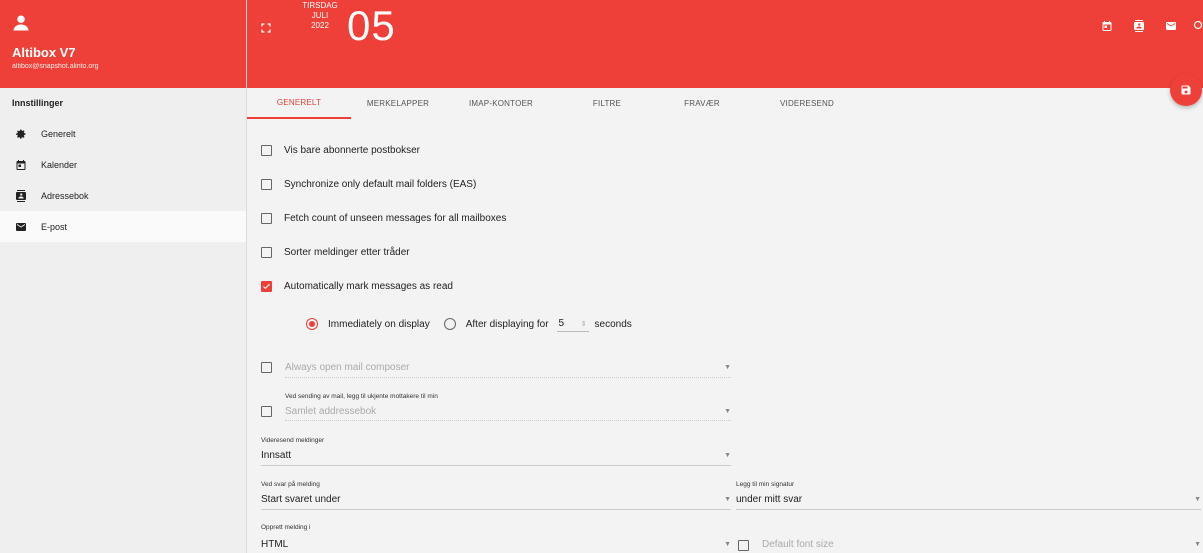  Describe the element at coordinates (496, 500) in the screenshot. I see `reply-position-select: Start svaret under ▼` at that location.